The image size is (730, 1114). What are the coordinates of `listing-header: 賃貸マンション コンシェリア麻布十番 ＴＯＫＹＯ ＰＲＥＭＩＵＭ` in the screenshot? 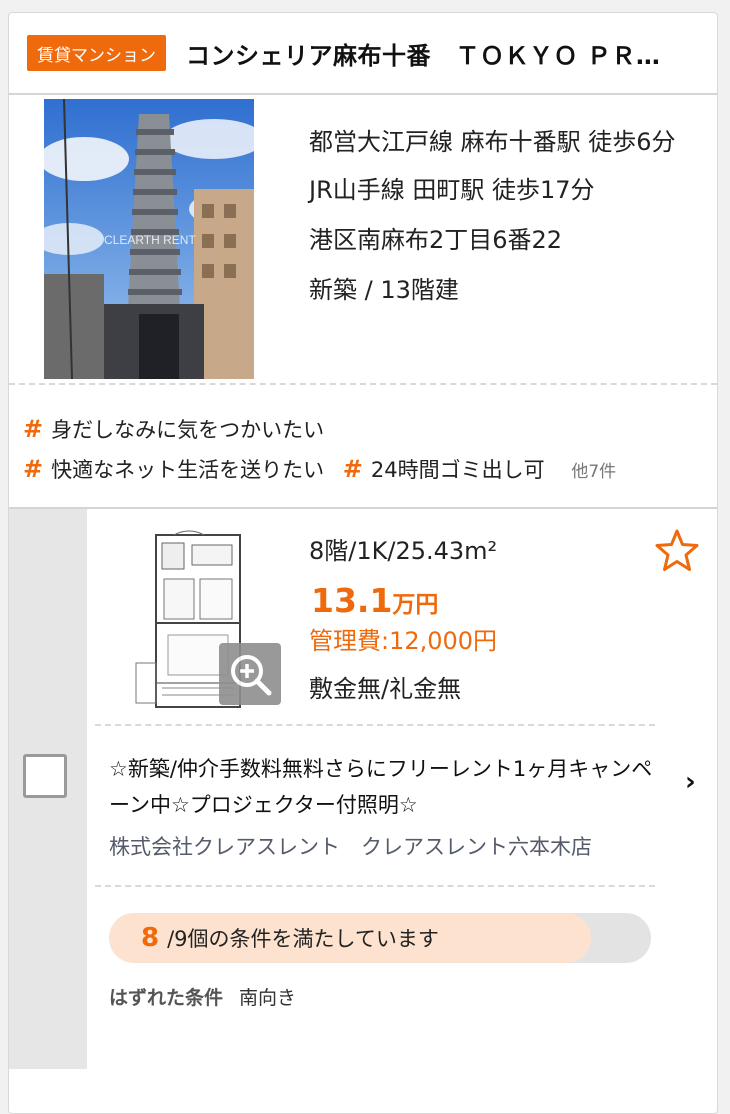 It's located at (363, 54).